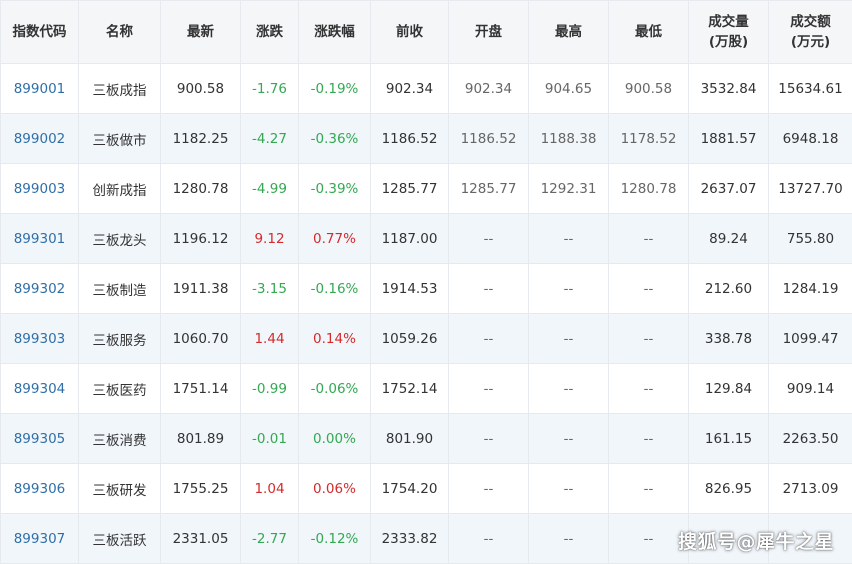 The height and width of the screenshot is (564, 852). What do you see at coordinates (40, 289) in the screenshot?
I see `index-code-cell: 899302` at bounding box center [40, 289].